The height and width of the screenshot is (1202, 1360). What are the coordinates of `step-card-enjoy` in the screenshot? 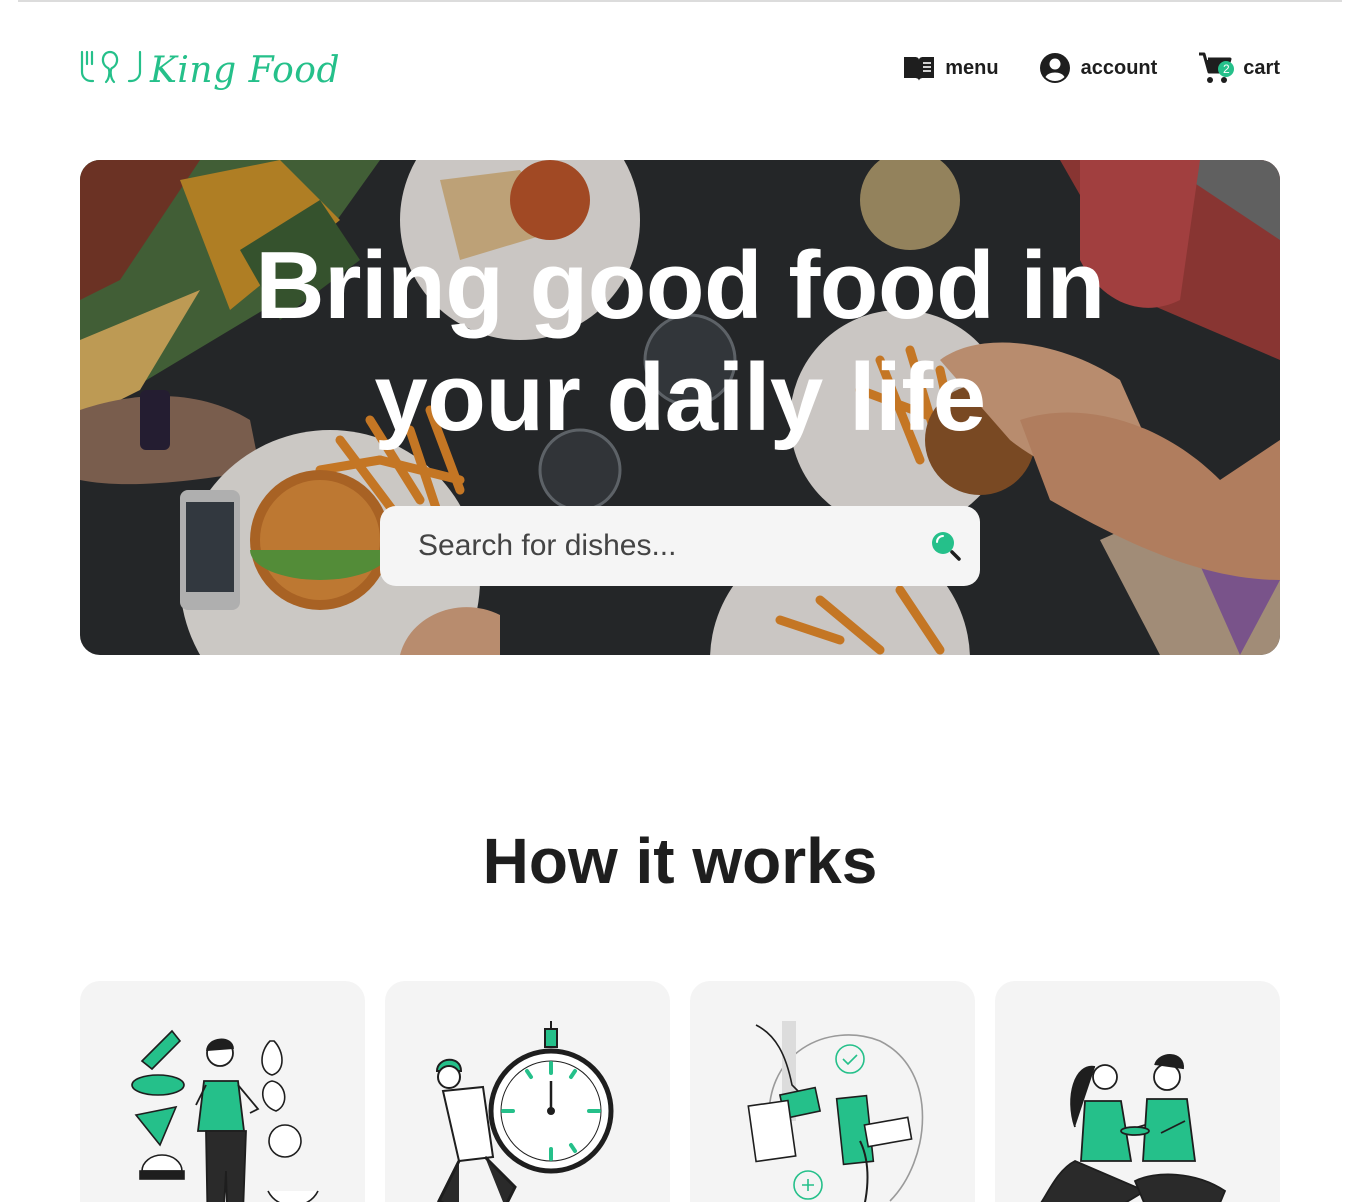 It's located at (1137, 1091).